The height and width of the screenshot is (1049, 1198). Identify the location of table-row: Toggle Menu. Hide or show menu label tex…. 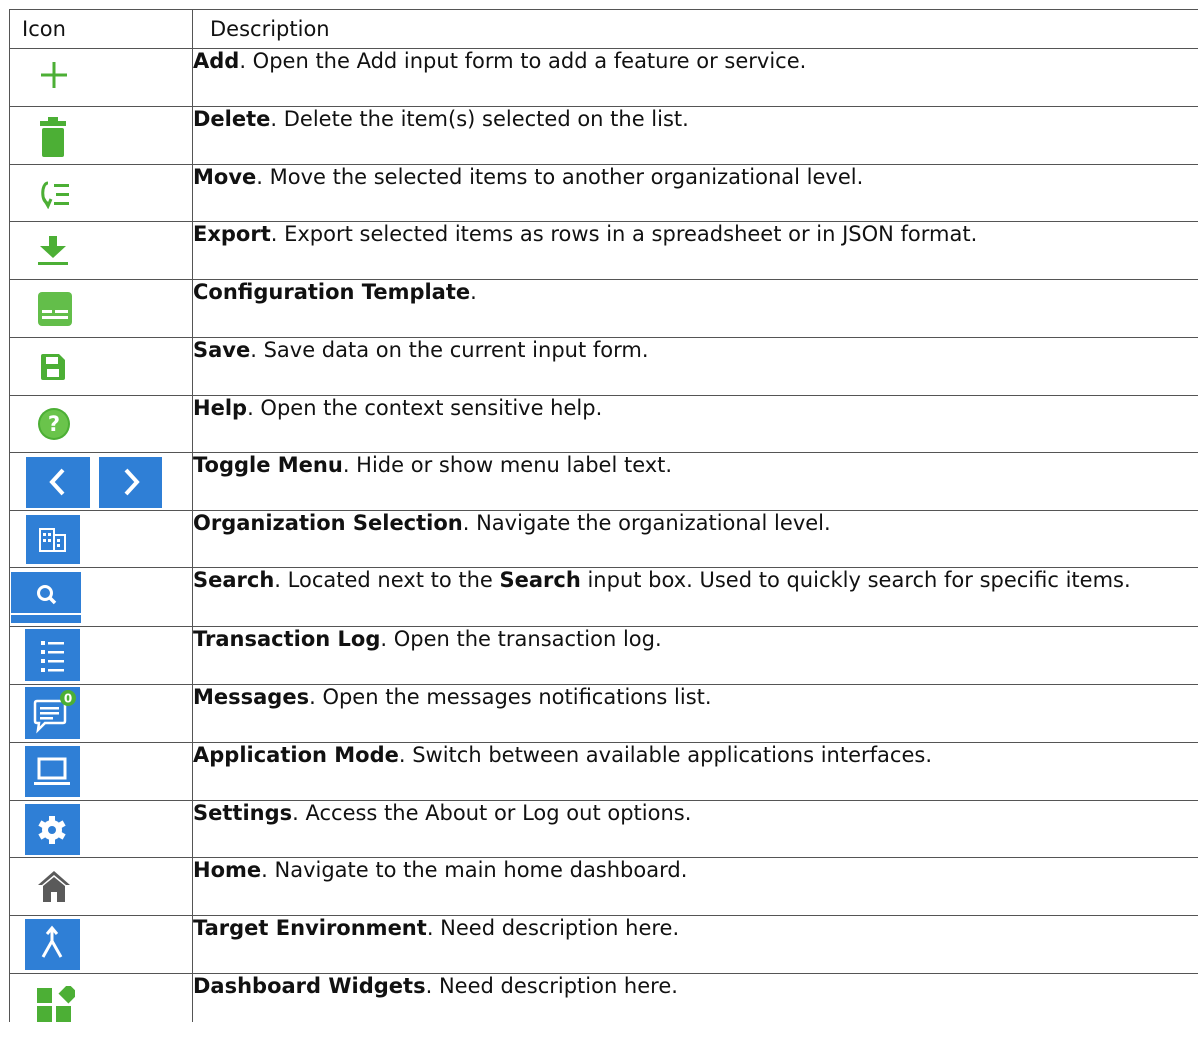
(603, 481).